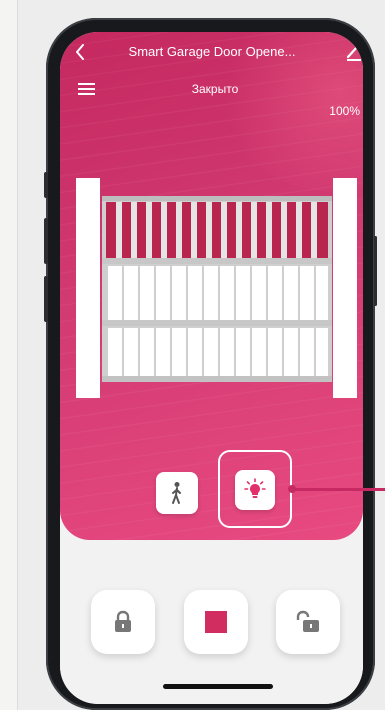  What do you see at coordinates (87, 89) in the screenshot?
I see `hamburger-menu-icon` at bounding box center [87, 89].